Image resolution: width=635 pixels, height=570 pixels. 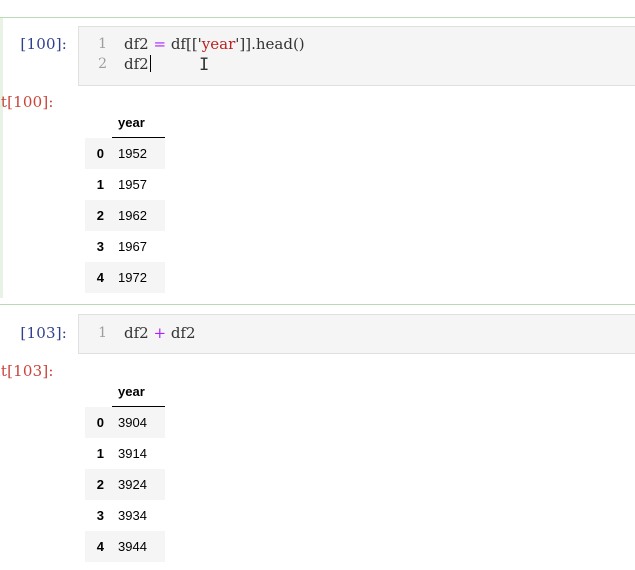 I want to click on code-line-1: df2 = df[['year']].head(), so click(x=214, y=44).